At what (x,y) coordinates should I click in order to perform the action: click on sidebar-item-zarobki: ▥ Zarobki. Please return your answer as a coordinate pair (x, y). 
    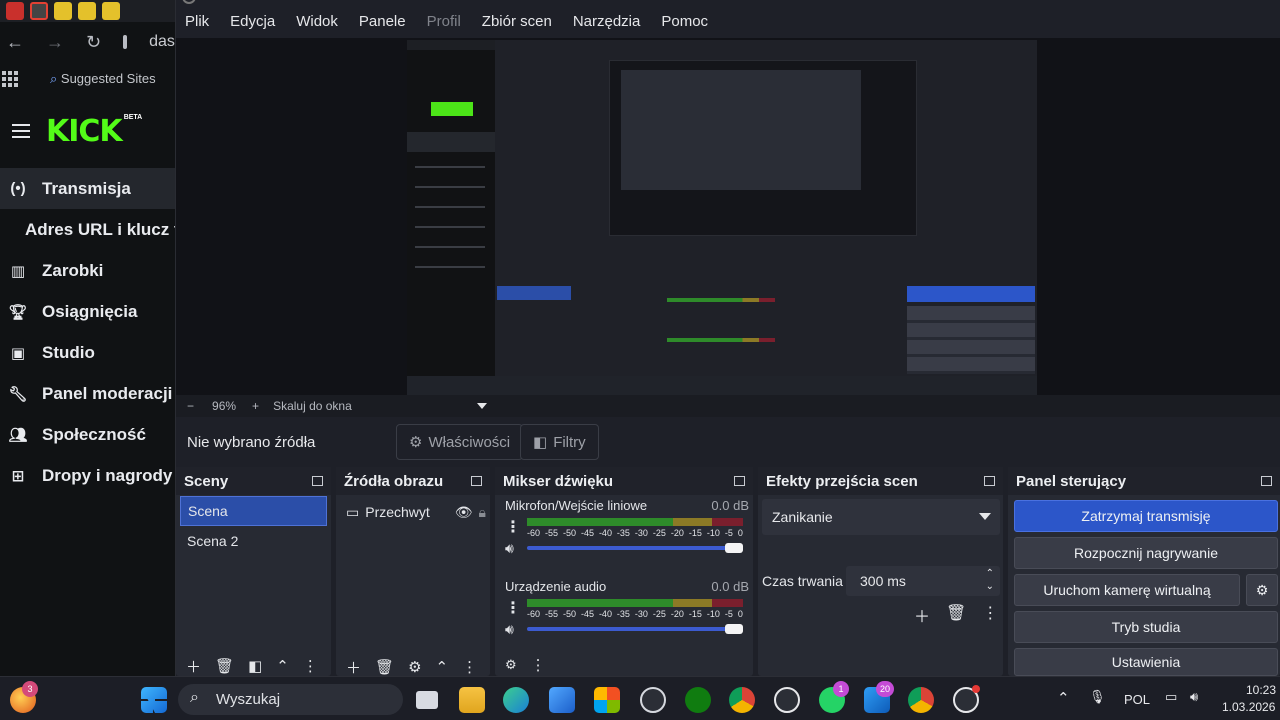
    Looking at the image, I should click on (87, 270).